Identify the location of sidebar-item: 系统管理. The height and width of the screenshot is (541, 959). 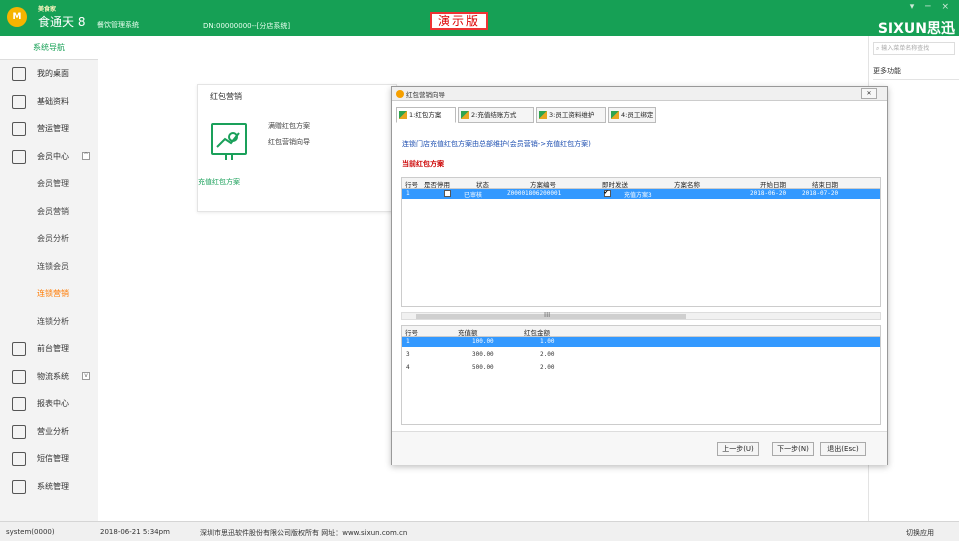
(49, 487).